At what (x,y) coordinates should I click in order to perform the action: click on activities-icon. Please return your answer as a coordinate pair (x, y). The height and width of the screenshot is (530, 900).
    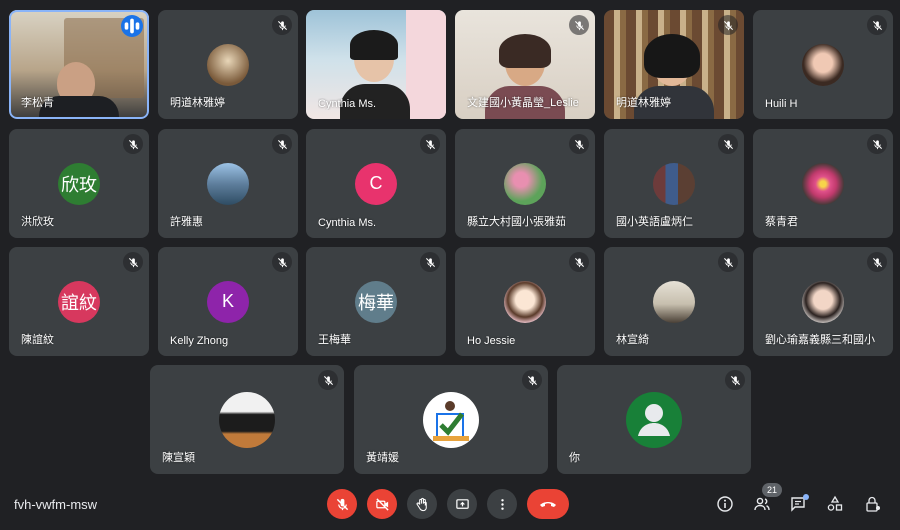
    Looking at the image, I should click on (835, 503).